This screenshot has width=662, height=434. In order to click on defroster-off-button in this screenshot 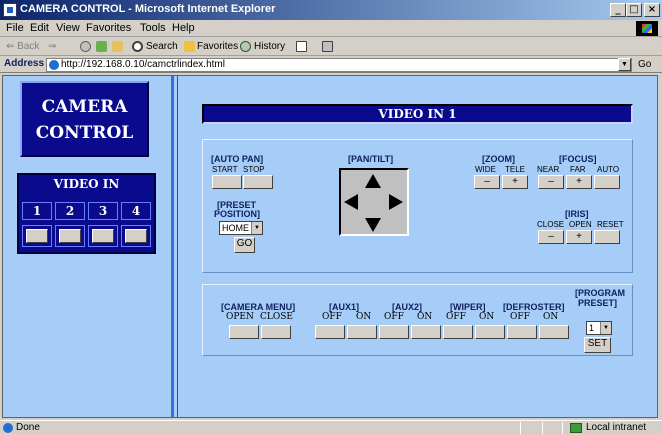, I will do `click(522, 332)`.